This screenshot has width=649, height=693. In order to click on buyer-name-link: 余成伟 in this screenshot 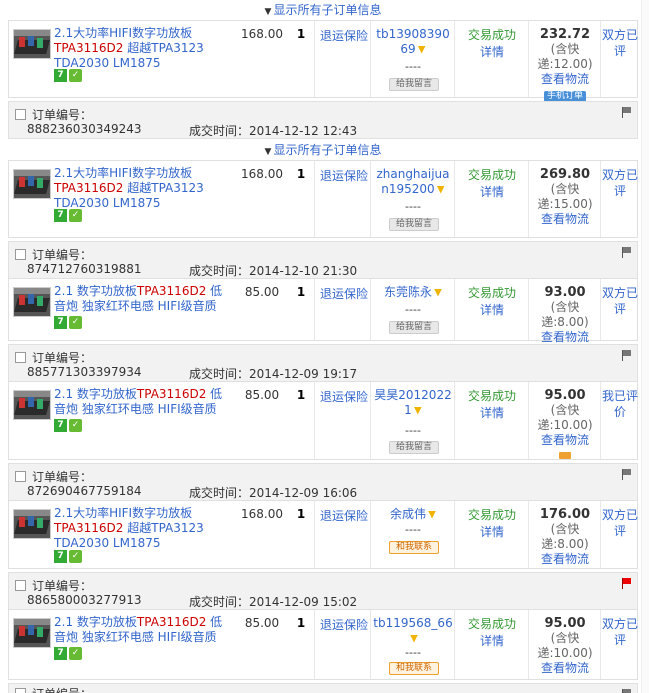, I will do `click(413, 514)`.